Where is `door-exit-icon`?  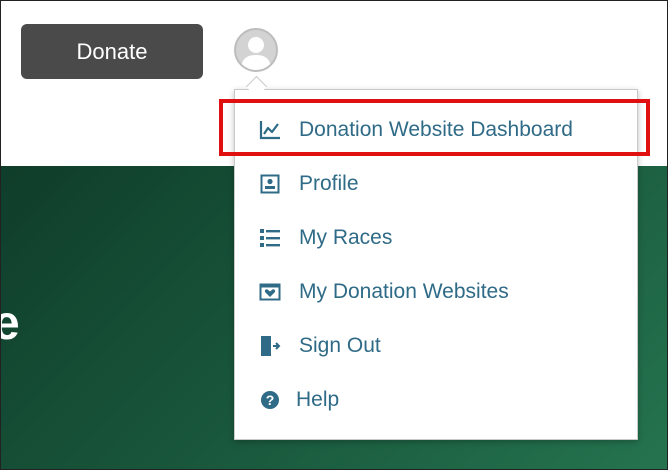 door-exit-icon is located at coordinates (270, 346).